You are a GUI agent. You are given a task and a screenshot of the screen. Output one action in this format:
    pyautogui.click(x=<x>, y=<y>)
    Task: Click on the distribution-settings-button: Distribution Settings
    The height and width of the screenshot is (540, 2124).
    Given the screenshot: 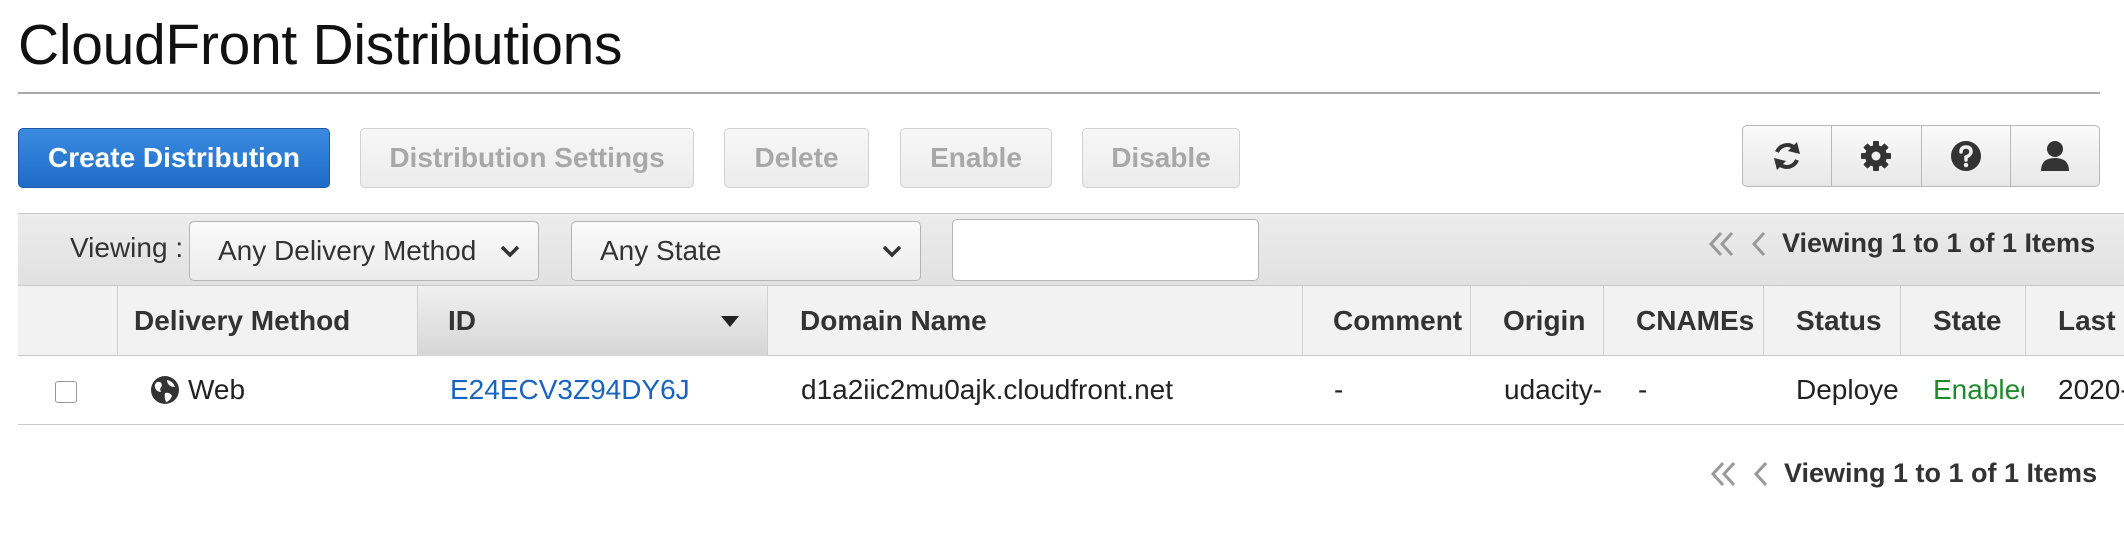 What is the action you would take?
    pyautogui.click(x=527, y=158)
    